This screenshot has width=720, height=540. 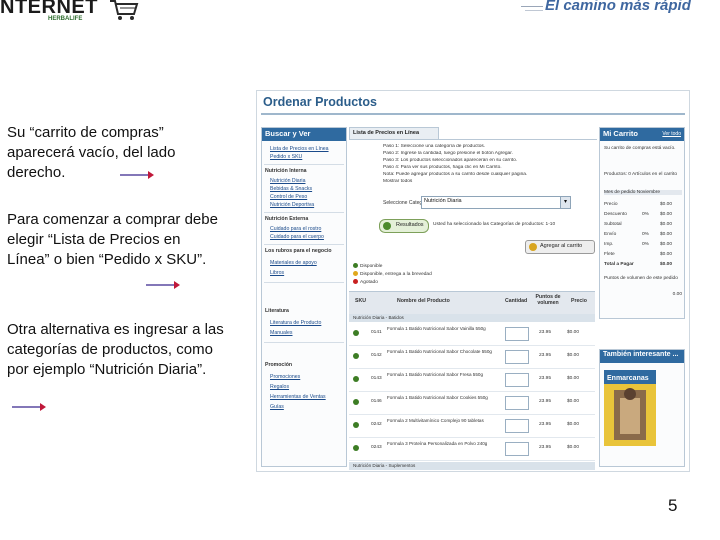 I want to click on title-rule, so click(x=473, y=114).